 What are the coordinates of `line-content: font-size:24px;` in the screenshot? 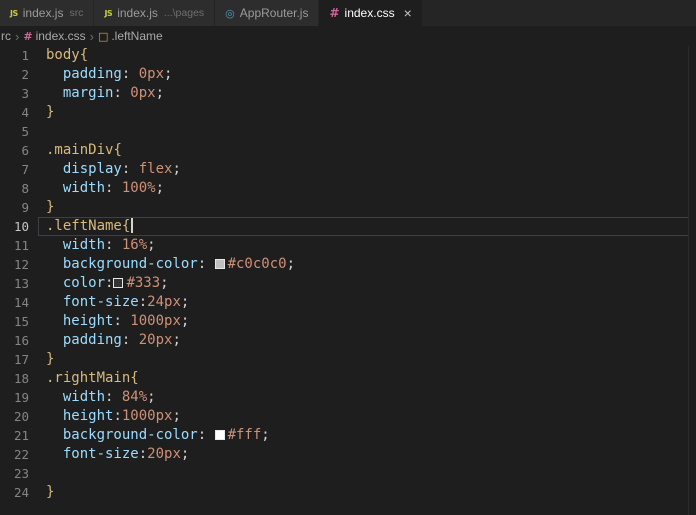 It's located at (367, 302).